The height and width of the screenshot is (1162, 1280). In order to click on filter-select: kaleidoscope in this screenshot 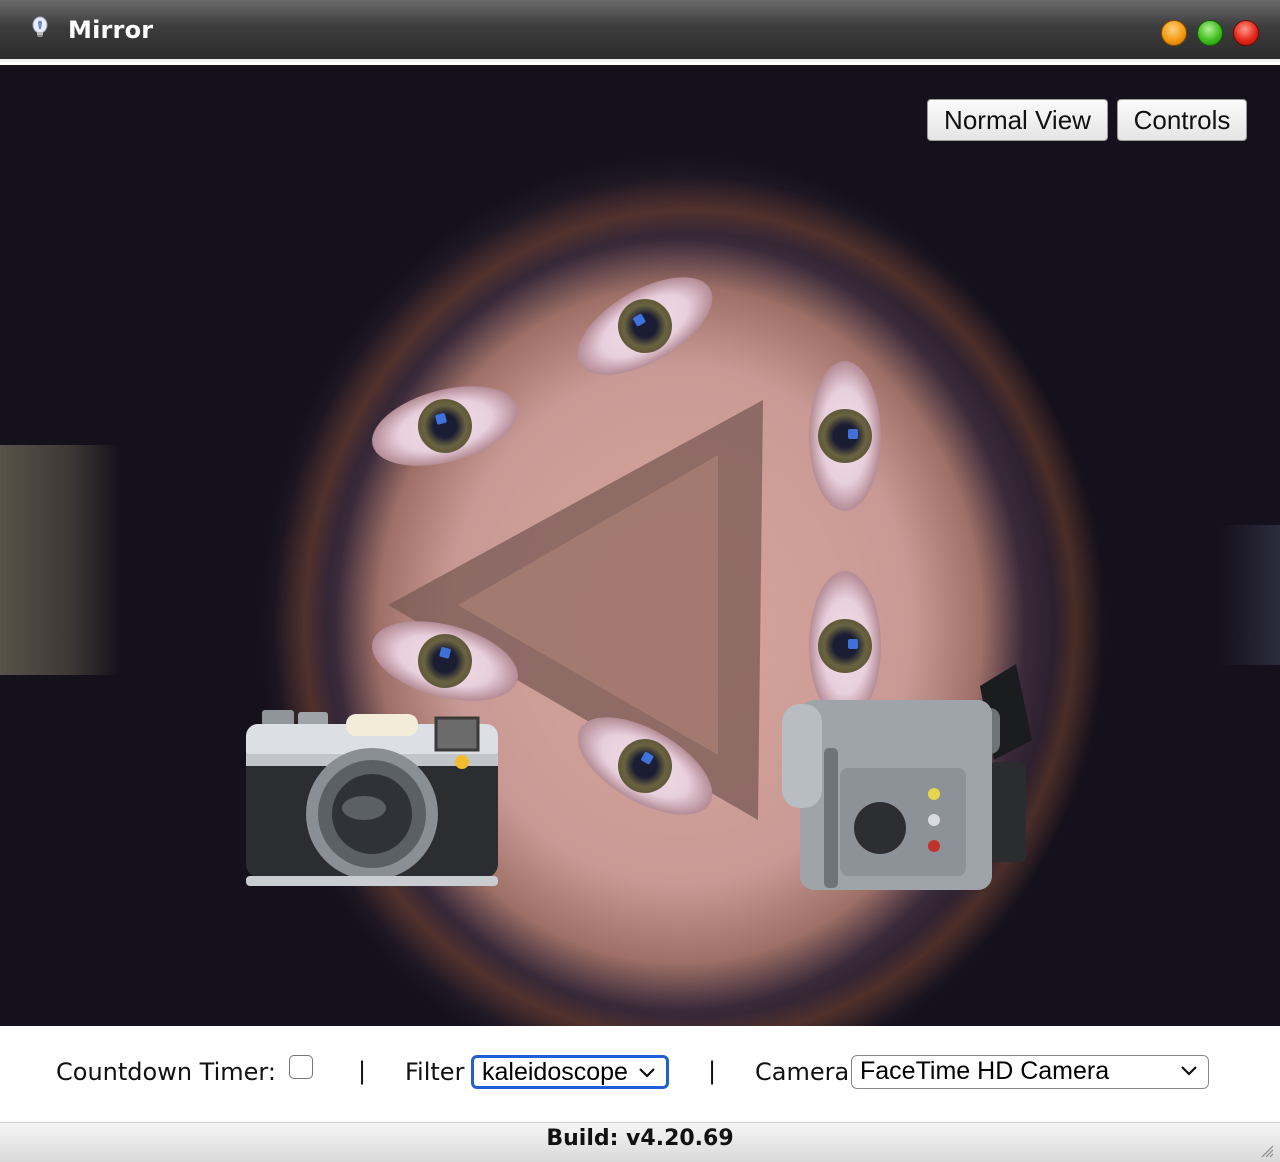, I will do `click(570, 1072)`.